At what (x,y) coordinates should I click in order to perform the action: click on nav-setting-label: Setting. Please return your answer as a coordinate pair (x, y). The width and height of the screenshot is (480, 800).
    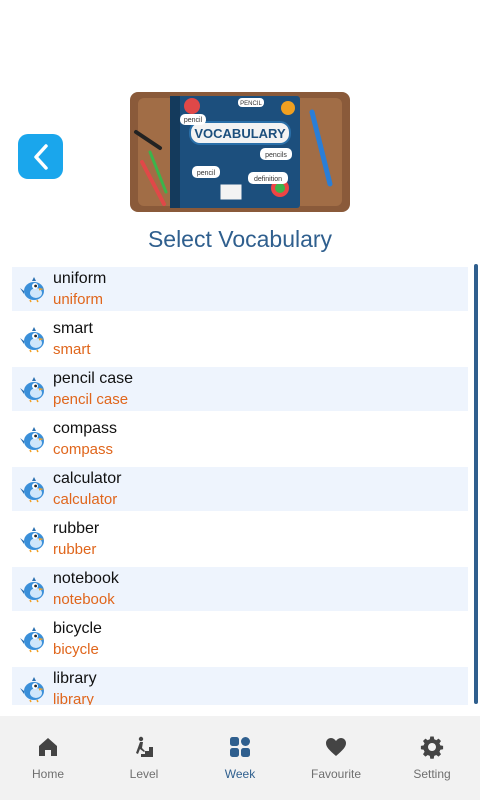
    Looking at the image, I should click on (432, 774).